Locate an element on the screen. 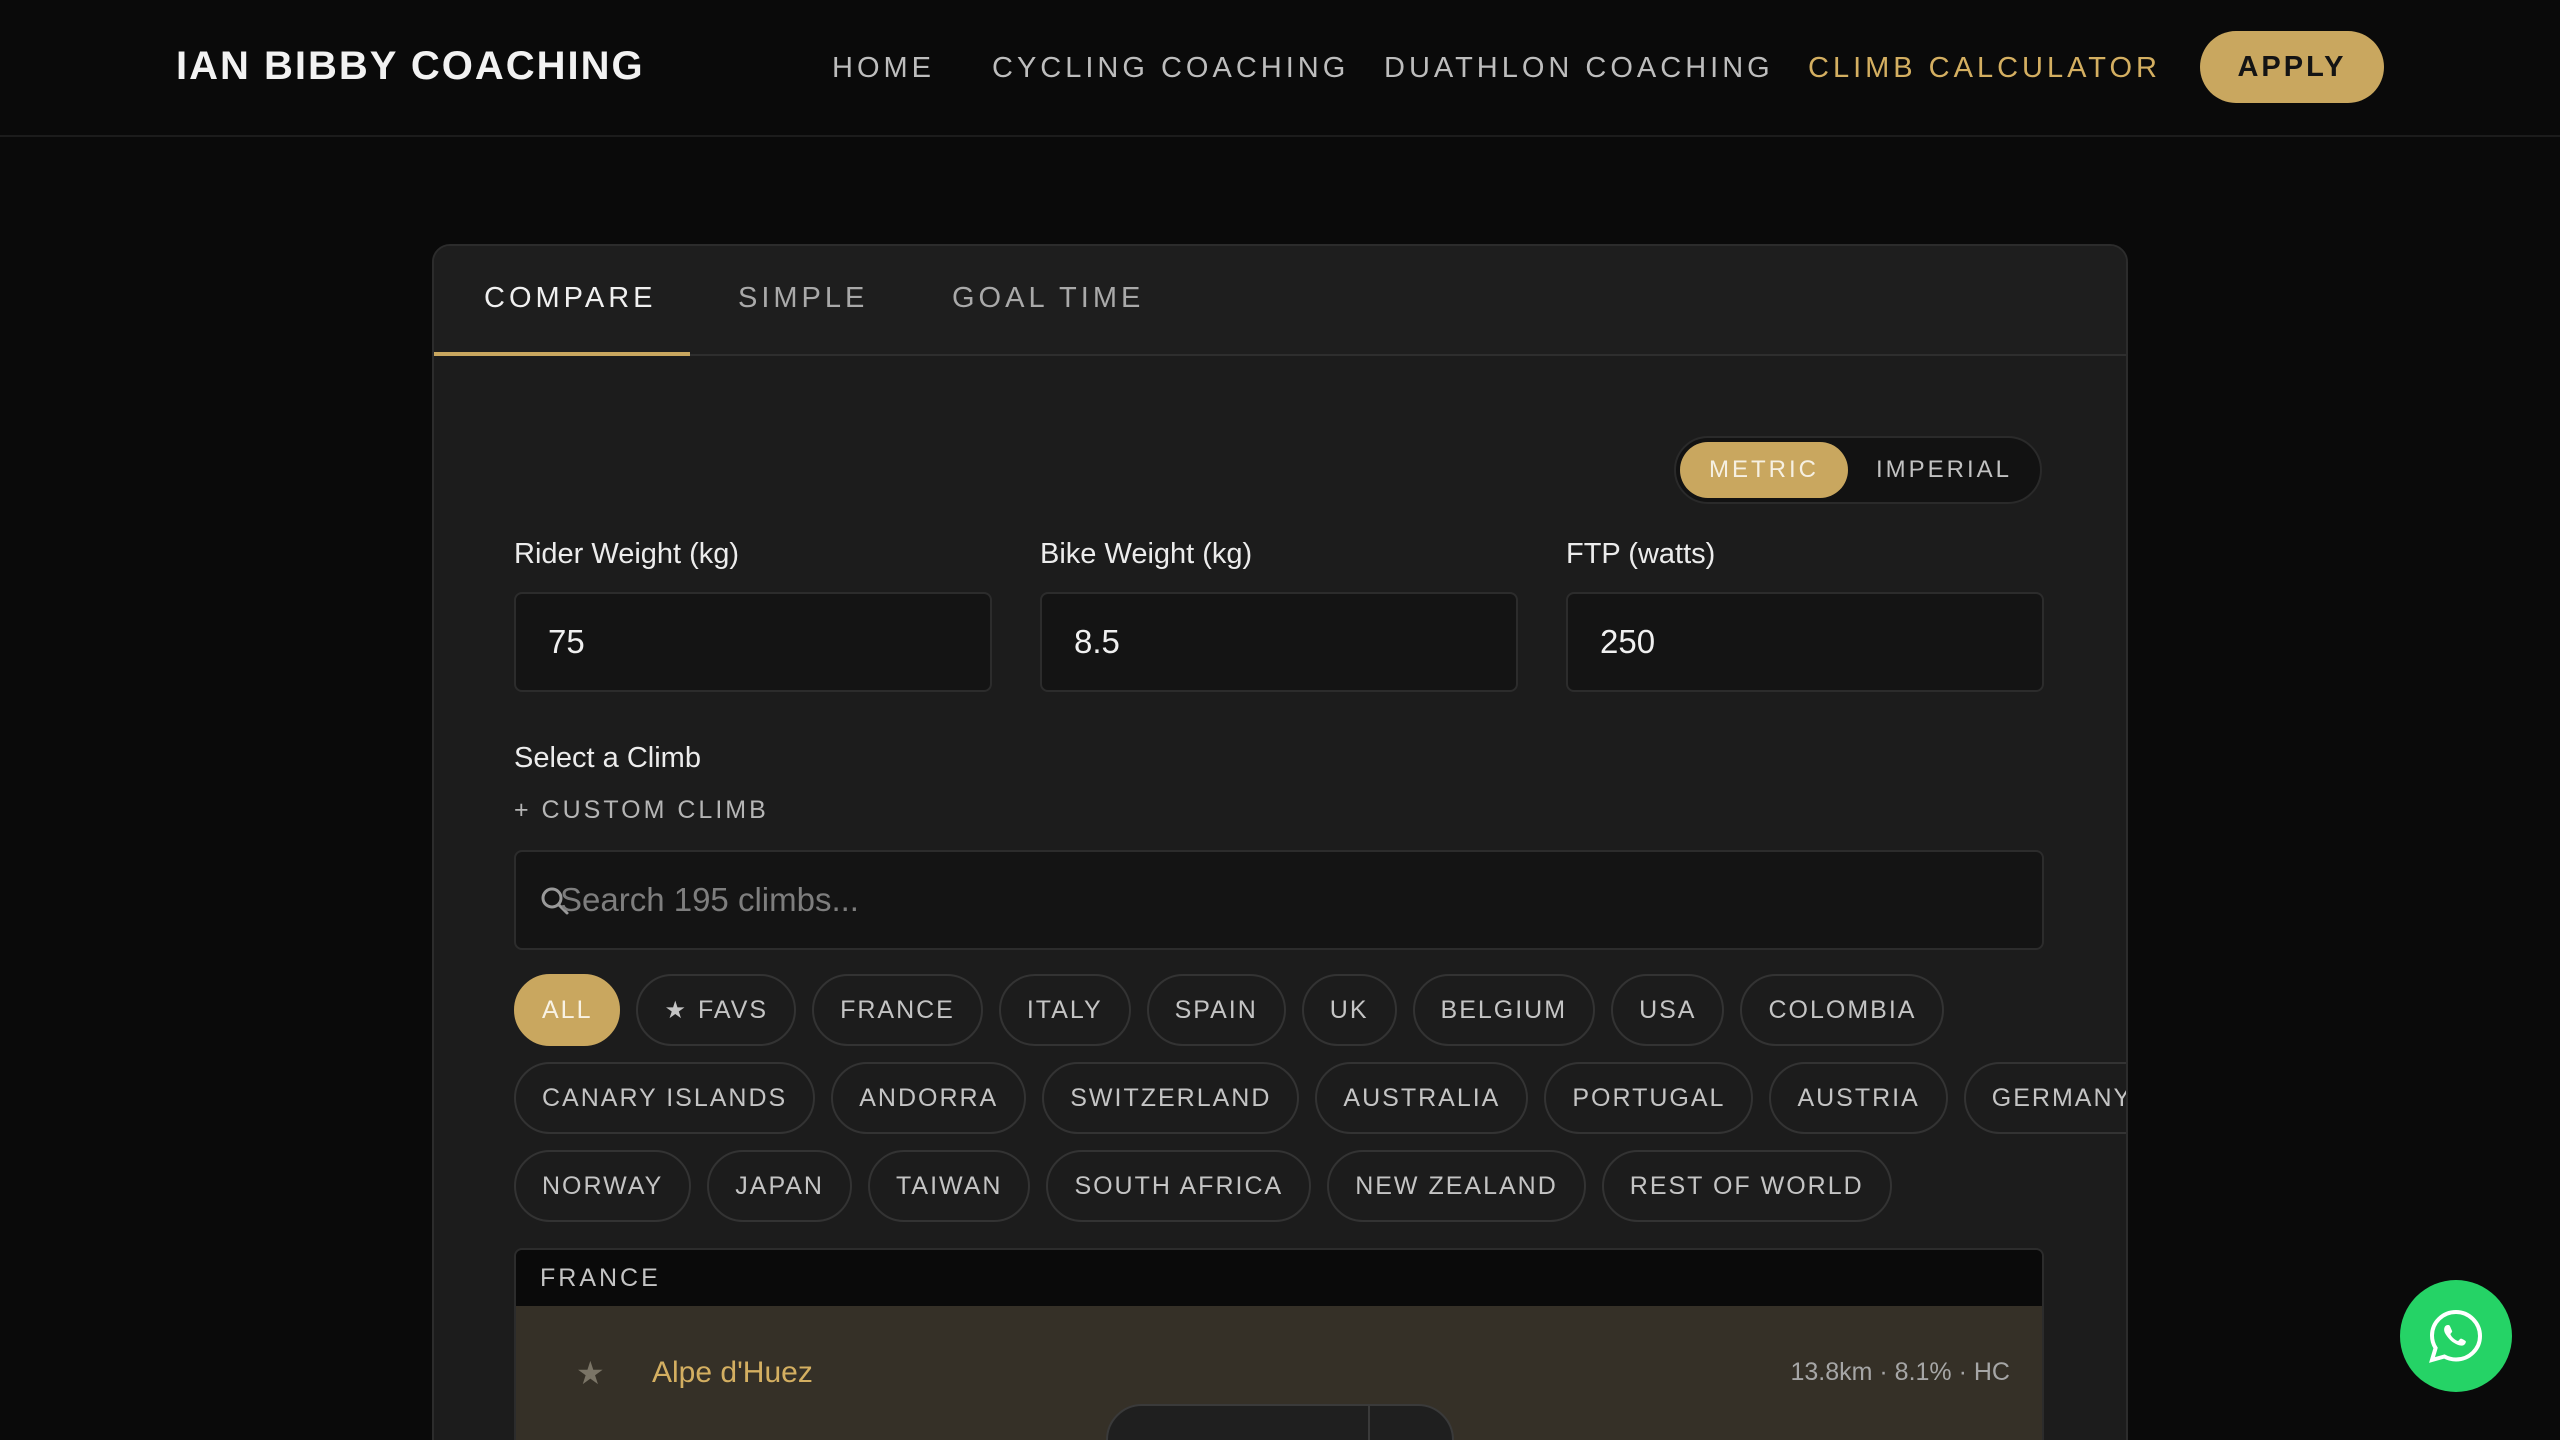 The width and height of the screenshot is (2560, 1440). nav-home: HOME is located at coordinates (883, 68).